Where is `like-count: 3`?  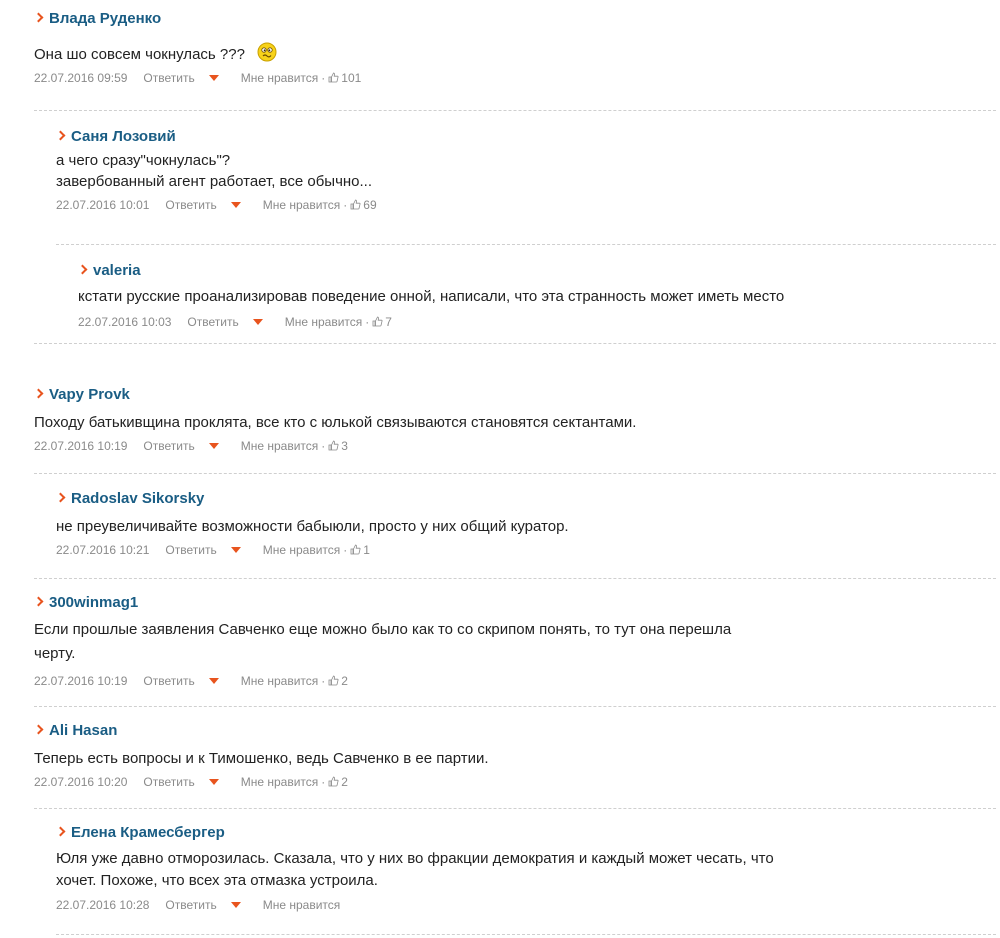 like-count: 3 is located at coordinates (344, 446).